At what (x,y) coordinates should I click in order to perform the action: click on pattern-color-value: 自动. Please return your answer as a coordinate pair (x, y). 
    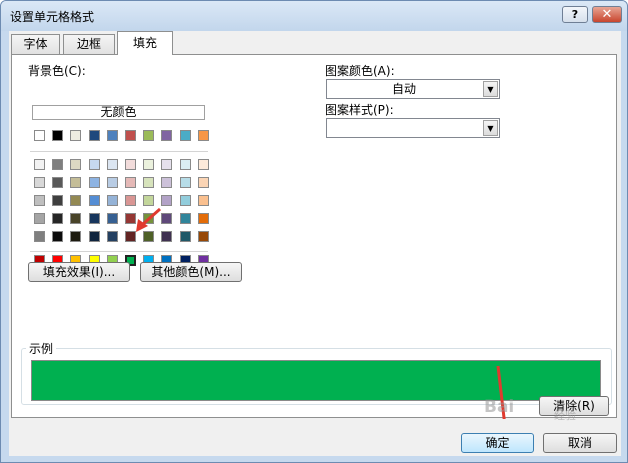
    Looking at the image, I should click on (403, 89).